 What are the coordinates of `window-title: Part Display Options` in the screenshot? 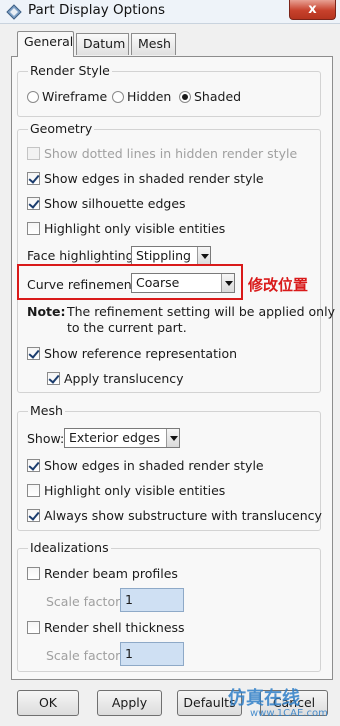 It's located at (97, 10).